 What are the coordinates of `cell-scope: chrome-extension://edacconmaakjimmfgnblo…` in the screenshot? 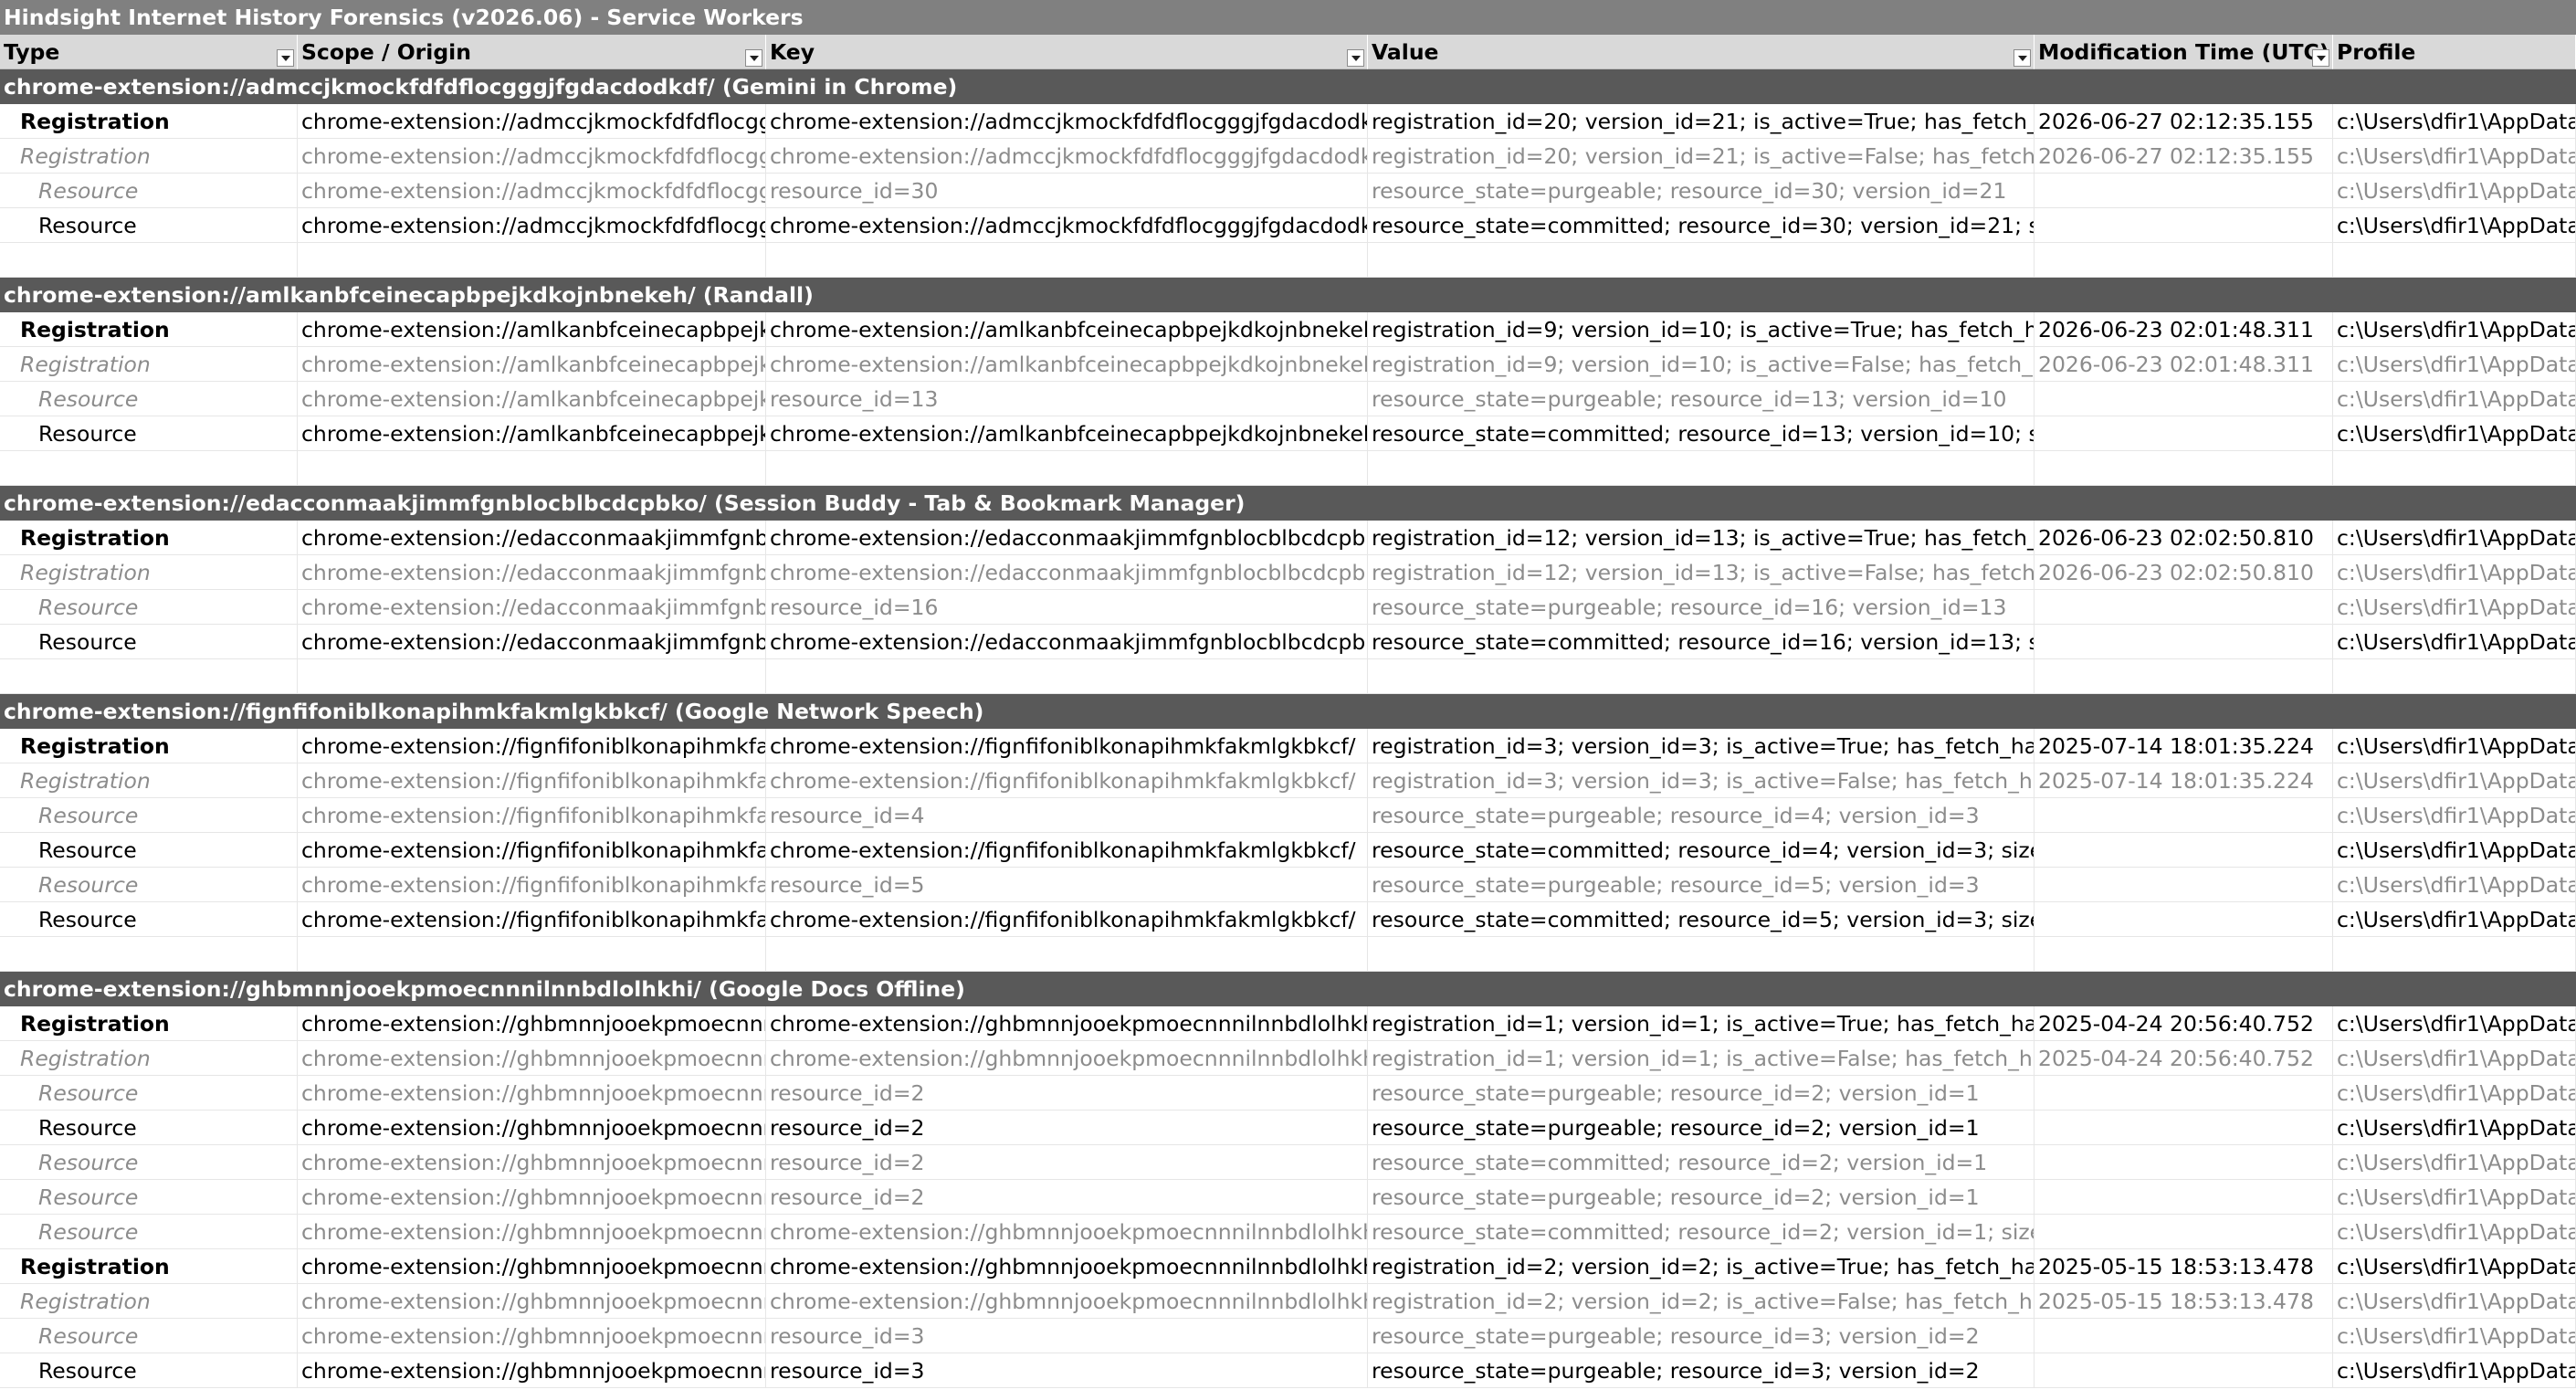 It's located at (532, 572).